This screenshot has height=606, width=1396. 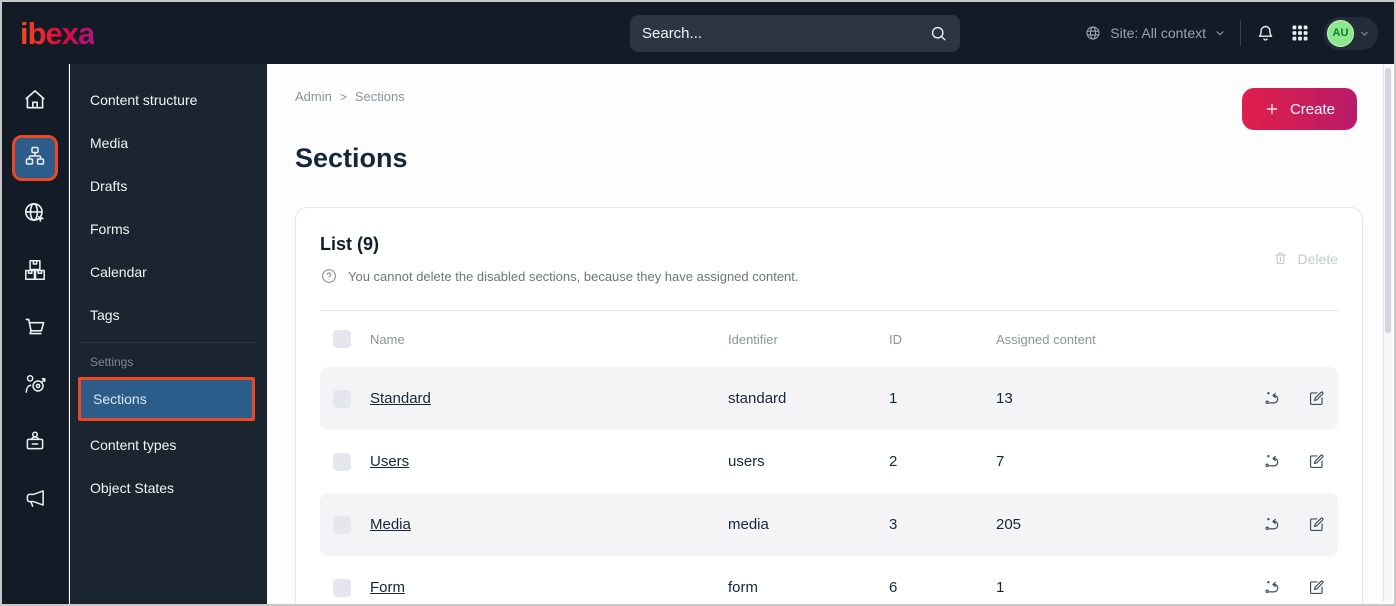 I want to click on section-assigned-content: 1, so click(x=1000, y=587).